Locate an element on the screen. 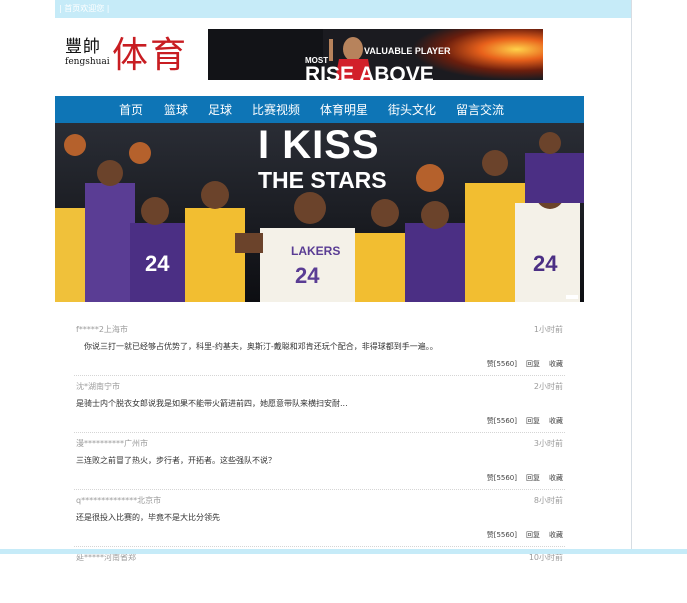 The image size is (687, 603). comment-time: 2小时前 is located at coordinates (548, 386).